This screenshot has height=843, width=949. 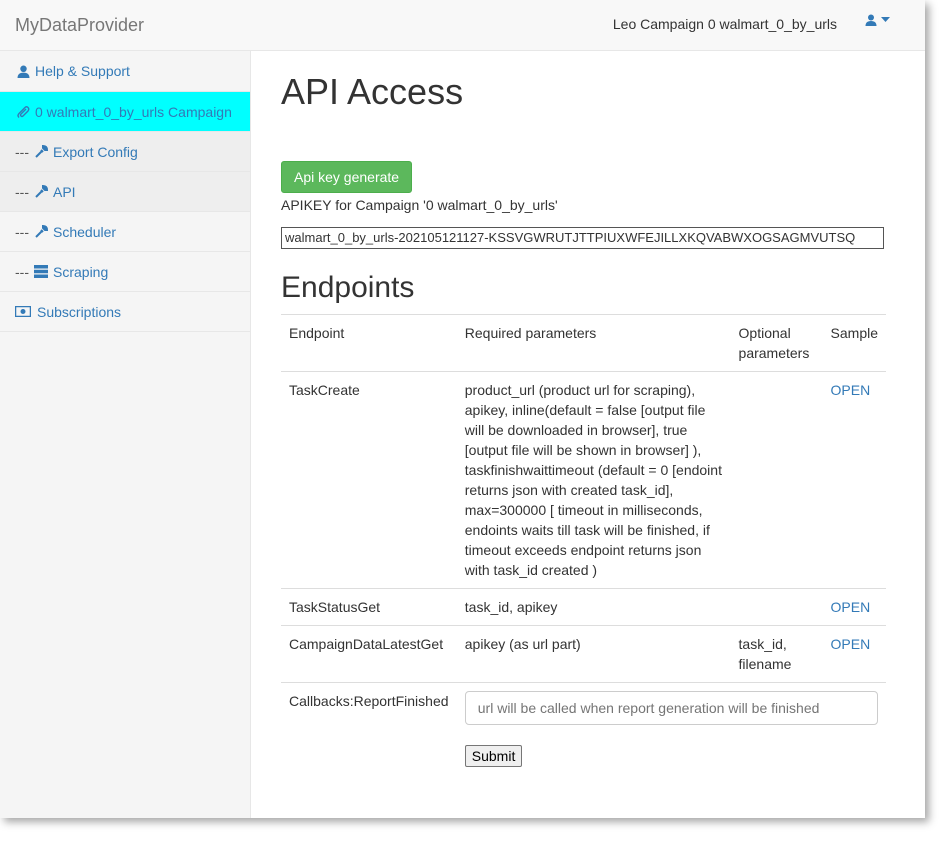 What do you see at coordinates (125, 272) in the screenshot?
I see `sidebar-item-scraping: --- Scraping` at bounding box center [125, 272].